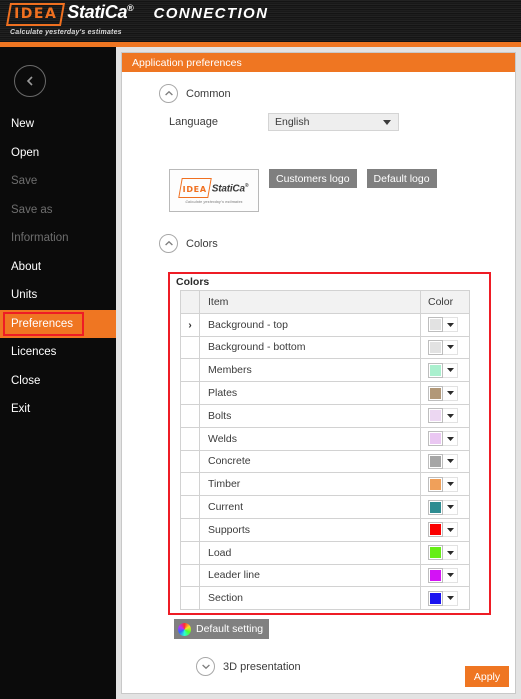 Image resolution: width=521 pixels, height=699 pixels. What do you see at coordinates (58, 267) in the screenshot?
I see `sidebar-item-about: About` at bounding box center [58, 267].